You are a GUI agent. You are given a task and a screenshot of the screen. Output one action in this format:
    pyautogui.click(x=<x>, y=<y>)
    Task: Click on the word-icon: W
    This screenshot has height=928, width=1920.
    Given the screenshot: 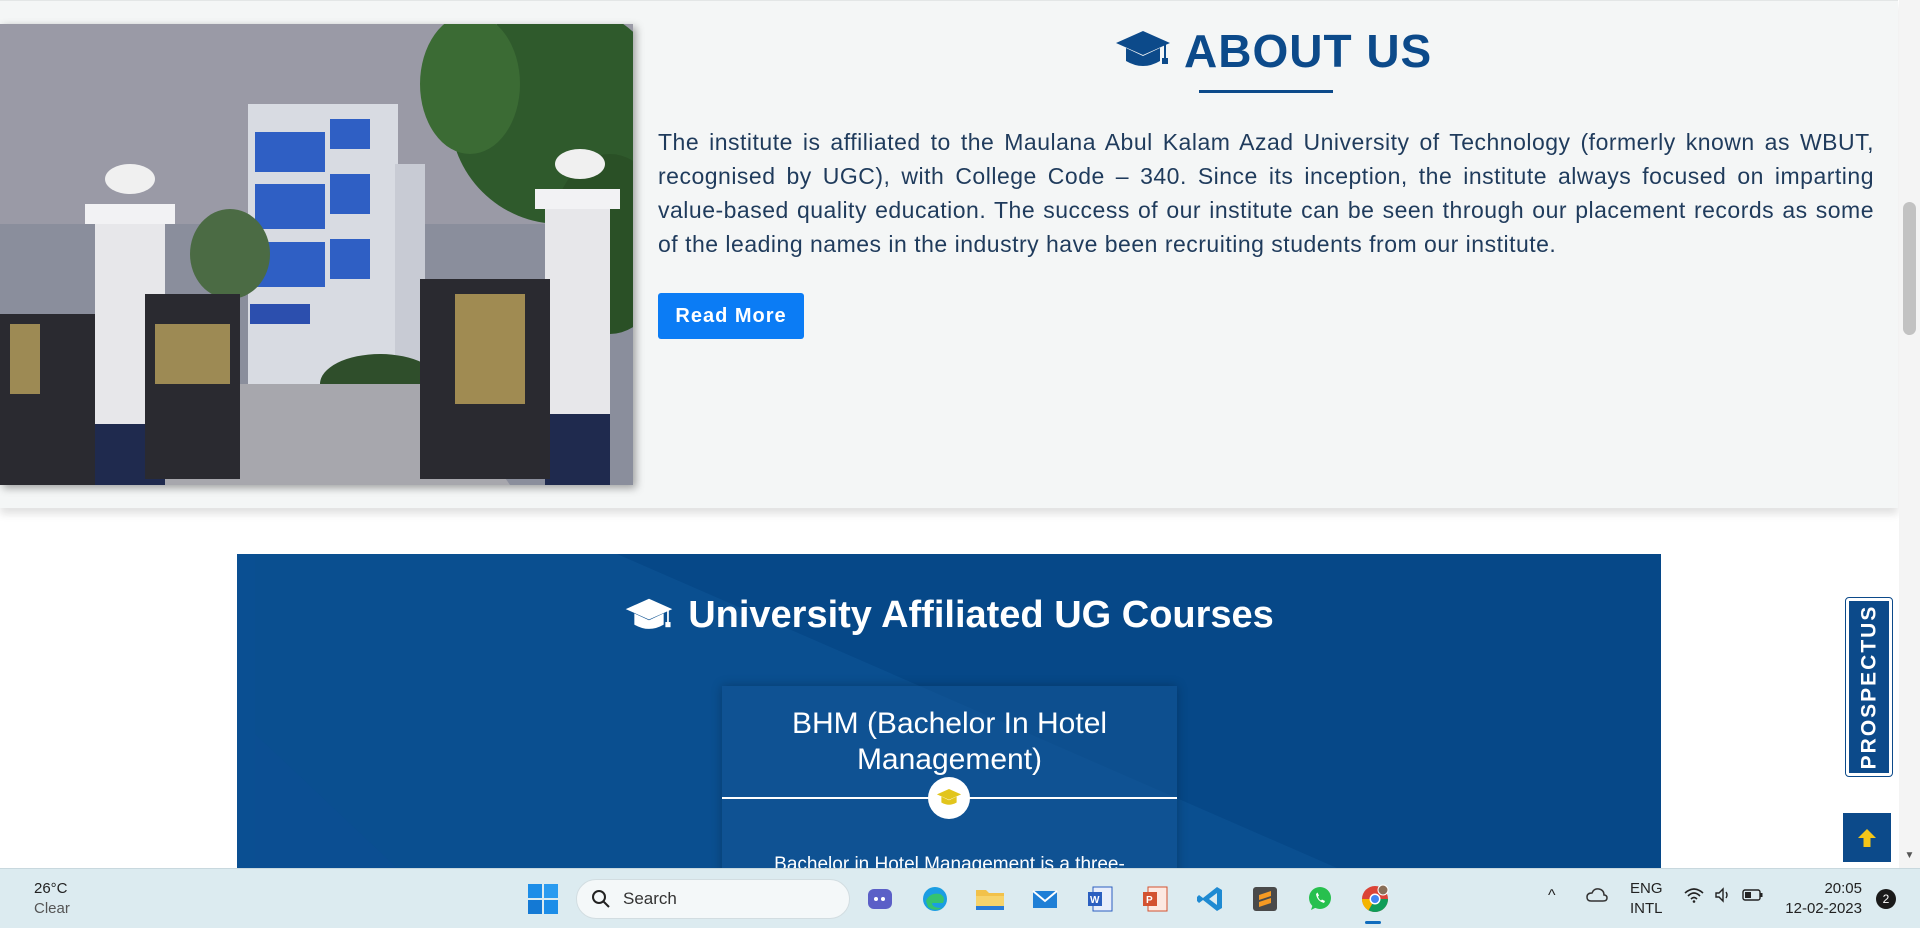 What is the action you would take?
    pyautogui.click(x=1100, y=899)
    